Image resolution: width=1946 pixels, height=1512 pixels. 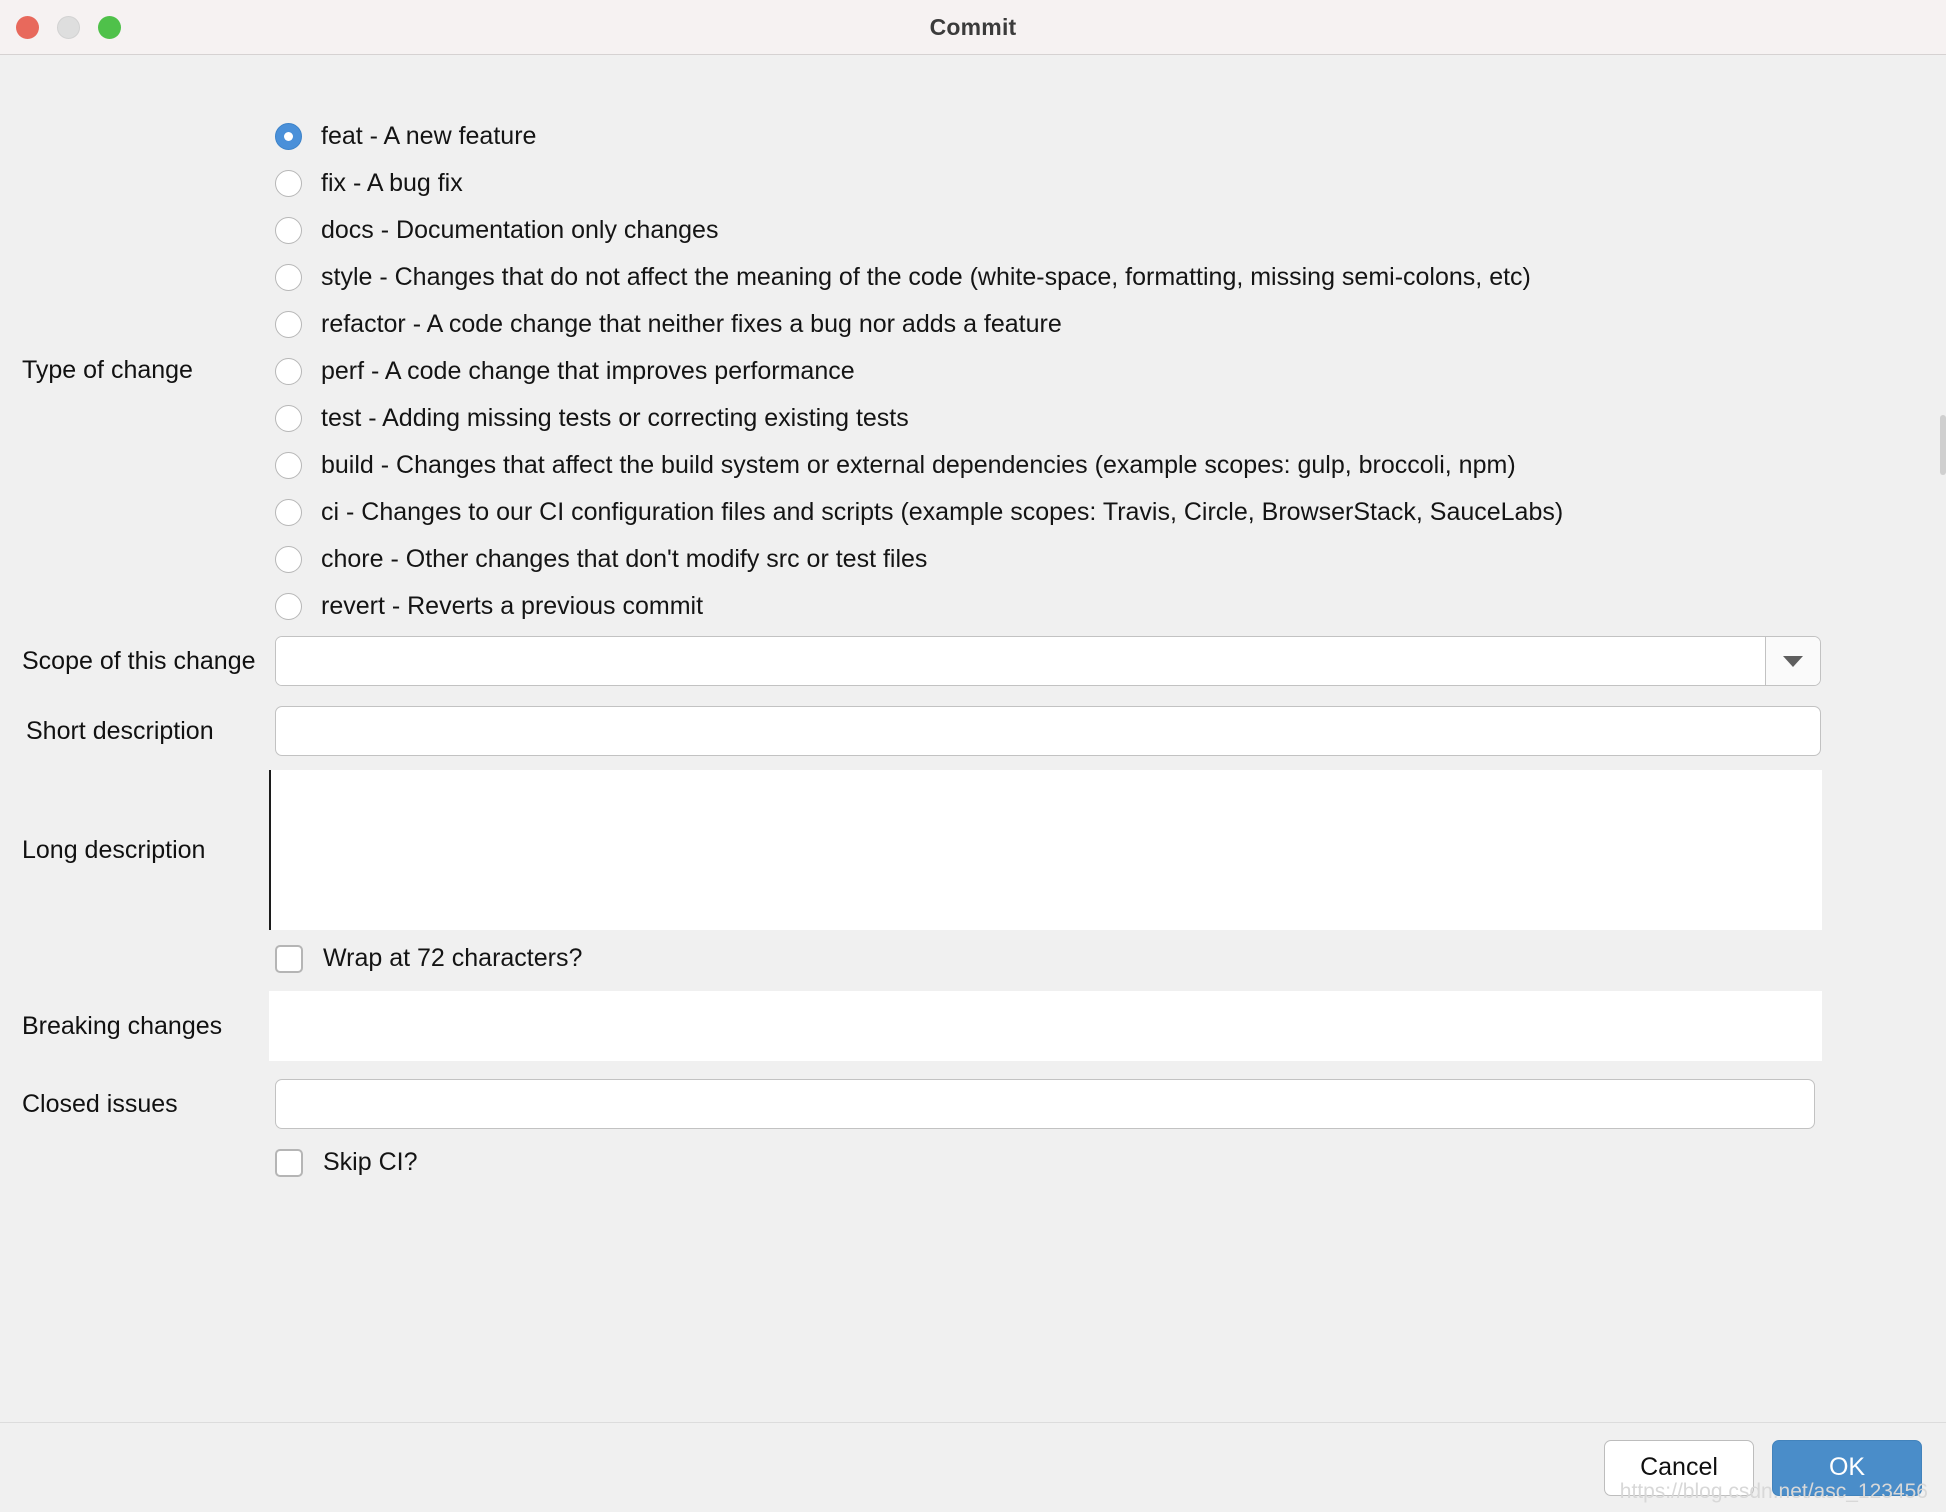 What do you see at coordinates (1679, 1467) in the screenshot?
I see `cancel-button: Cancel` at bounding box center [1679, 1467].